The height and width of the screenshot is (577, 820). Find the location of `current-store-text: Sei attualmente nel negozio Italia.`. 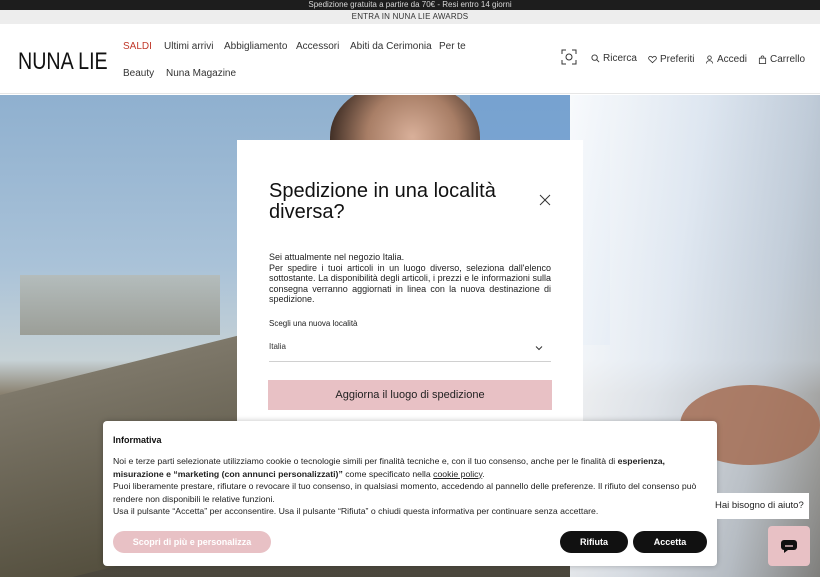

current-store-text: Sei attualmente nel negozio Italia. is located at coordinates (337, 257).